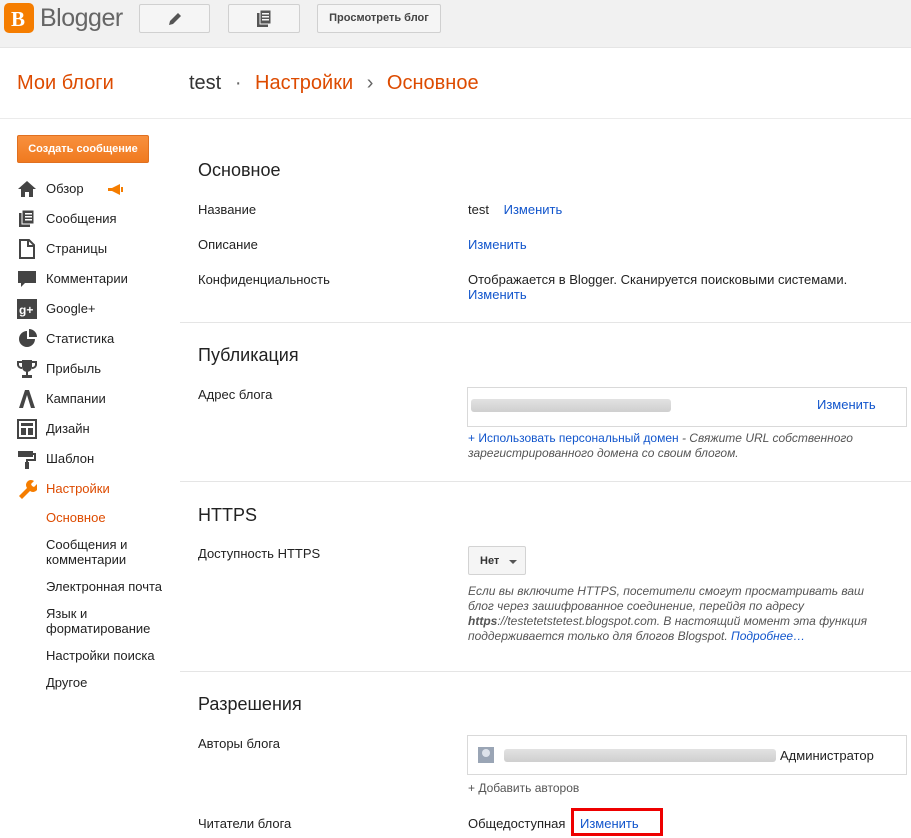 Image resolution: width=911 pixels, height=838 pixels. Describe the element at coordinates (687, 407) in the screenshot. I see `blog-address-box: Изменить` at that location.